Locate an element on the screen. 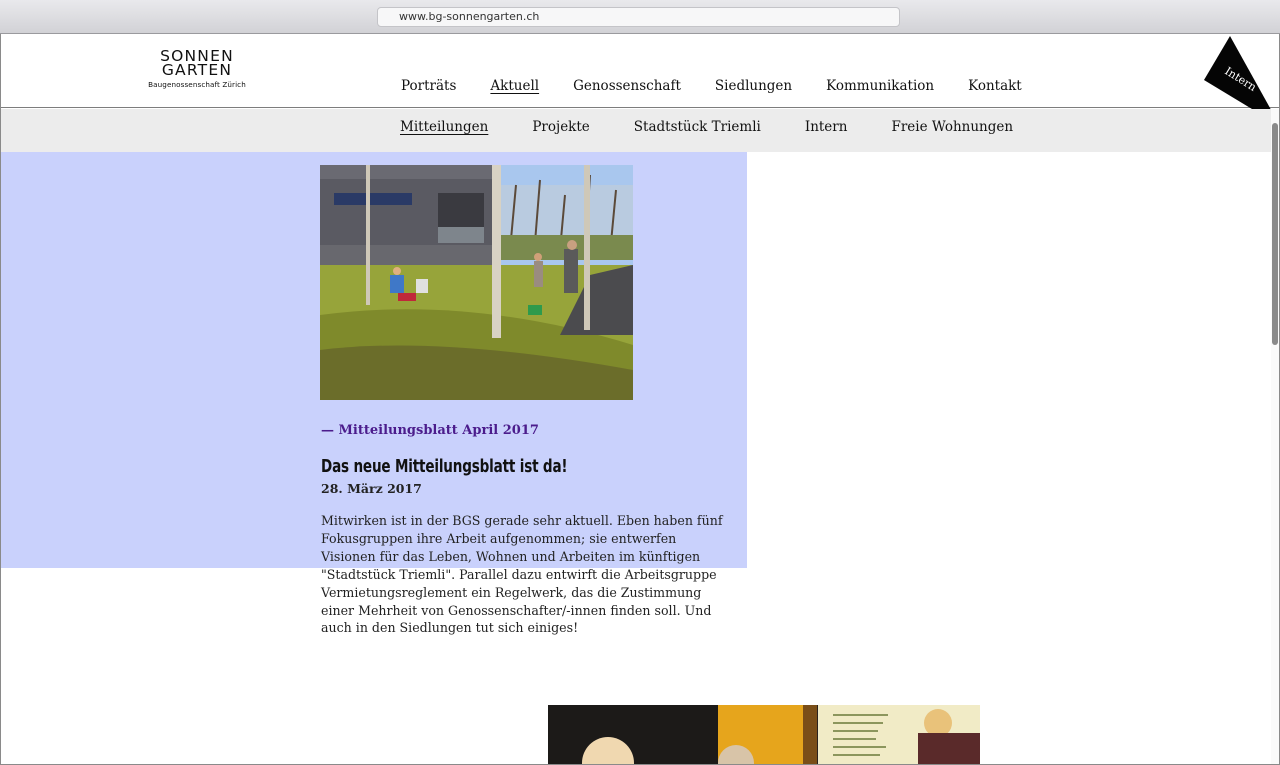 This screenshot has width=1280, height=765. subnav-mitteilungen: Mitteilungen is located at coordinates (444, 127).